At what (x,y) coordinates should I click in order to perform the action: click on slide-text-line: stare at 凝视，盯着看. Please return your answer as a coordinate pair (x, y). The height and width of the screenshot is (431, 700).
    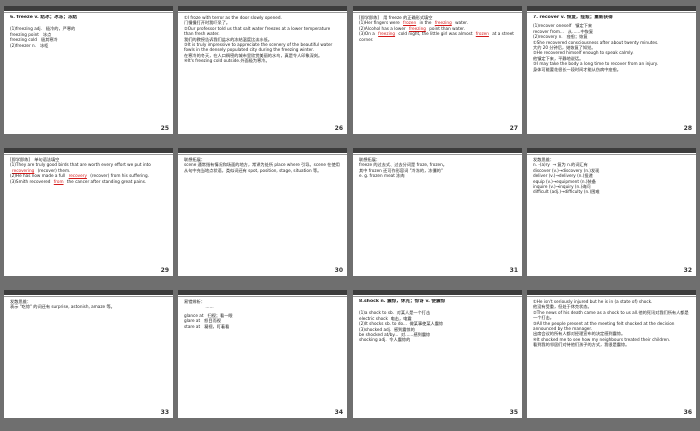
    Looking at the image, I should click on (207, 326).